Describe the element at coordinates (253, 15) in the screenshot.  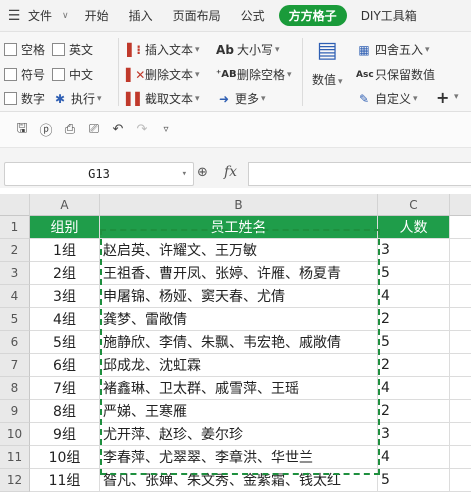
I see `menu-formulas: 公式` at that location.